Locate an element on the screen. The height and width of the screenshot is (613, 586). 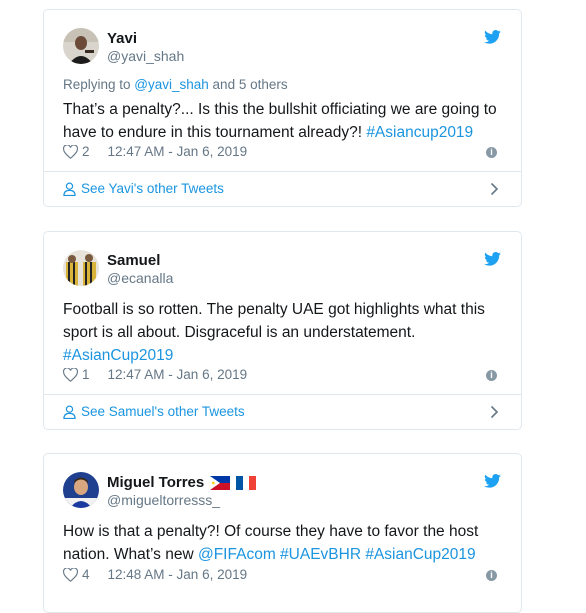
user-handle: @migueltorresss_ is located at coordinates (163, 500).